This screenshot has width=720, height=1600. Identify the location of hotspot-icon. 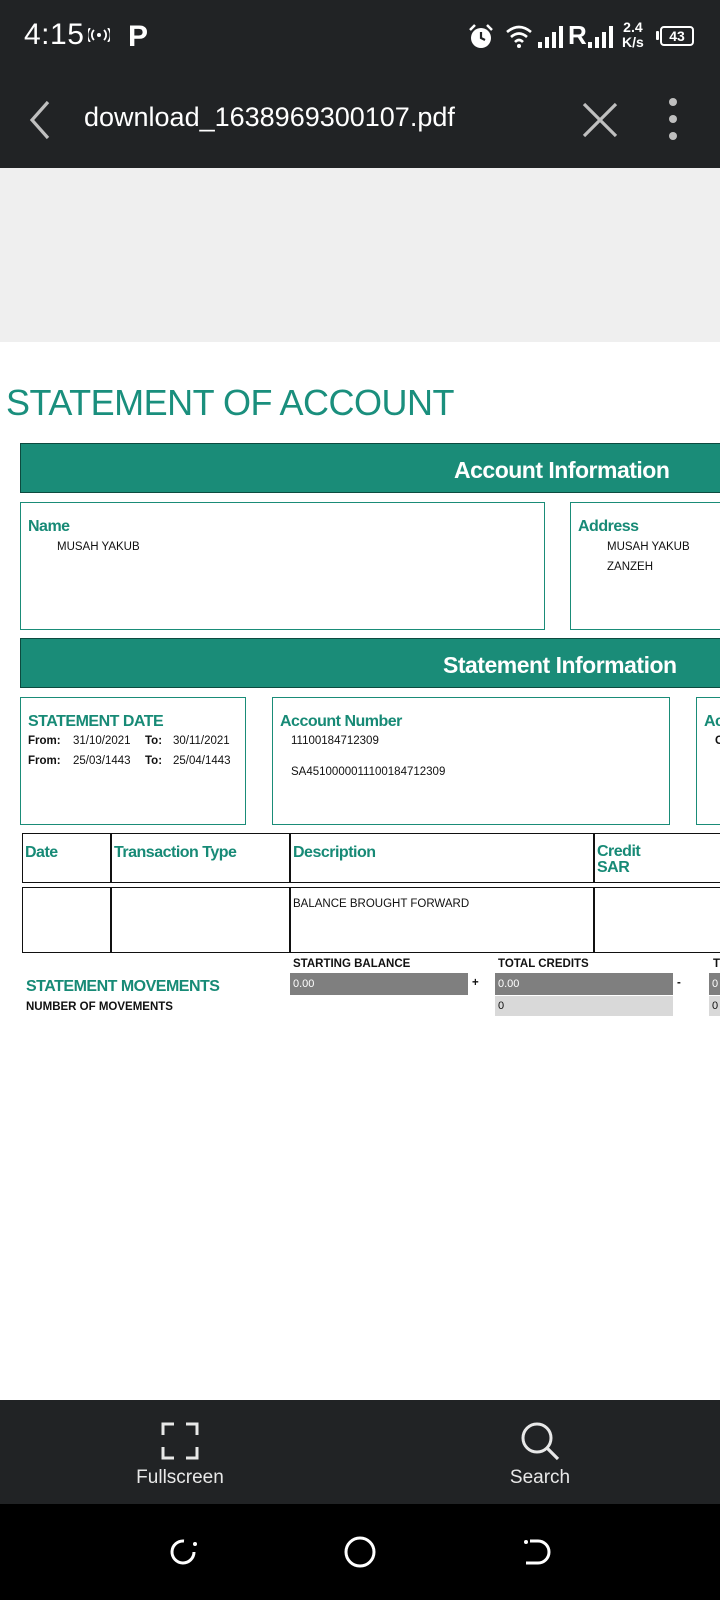
(99, 35).